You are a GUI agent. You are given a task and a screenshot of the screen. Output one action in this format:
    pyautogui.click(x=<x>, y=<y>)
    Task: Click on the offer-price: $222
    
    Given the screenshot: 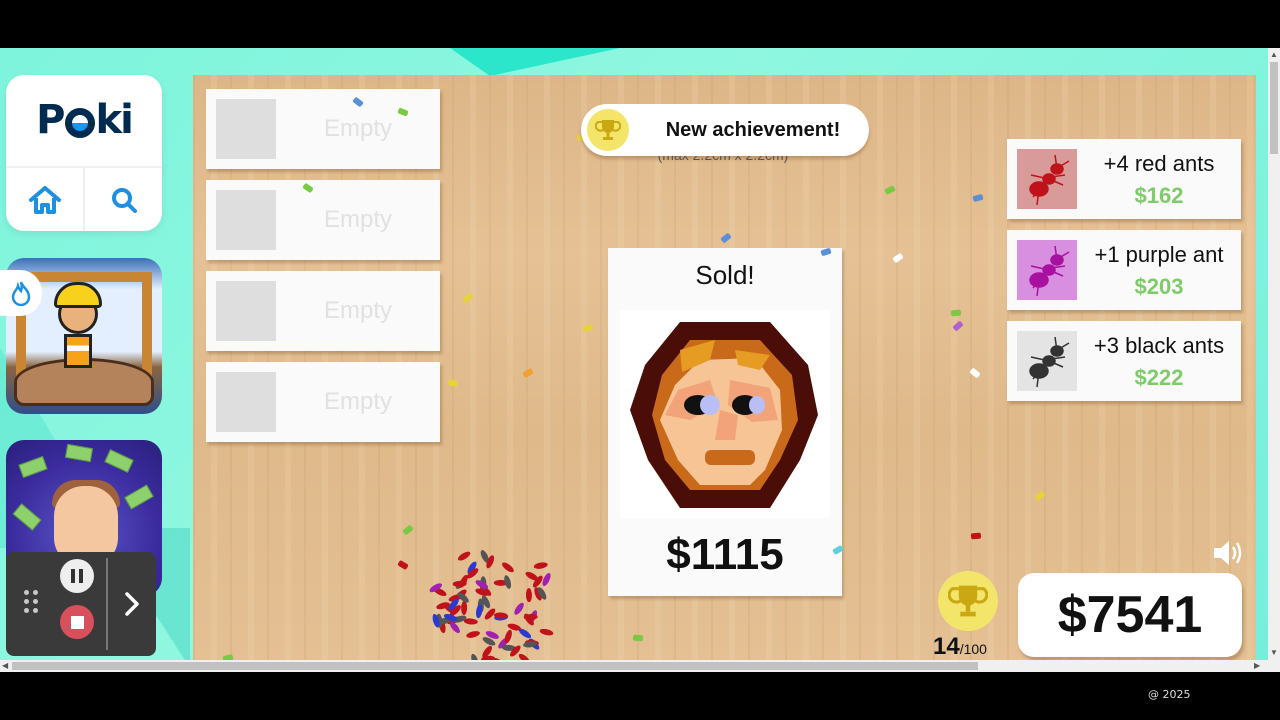 What is the action you would take?
    pyautogui.click(x=1159, y=377)
    